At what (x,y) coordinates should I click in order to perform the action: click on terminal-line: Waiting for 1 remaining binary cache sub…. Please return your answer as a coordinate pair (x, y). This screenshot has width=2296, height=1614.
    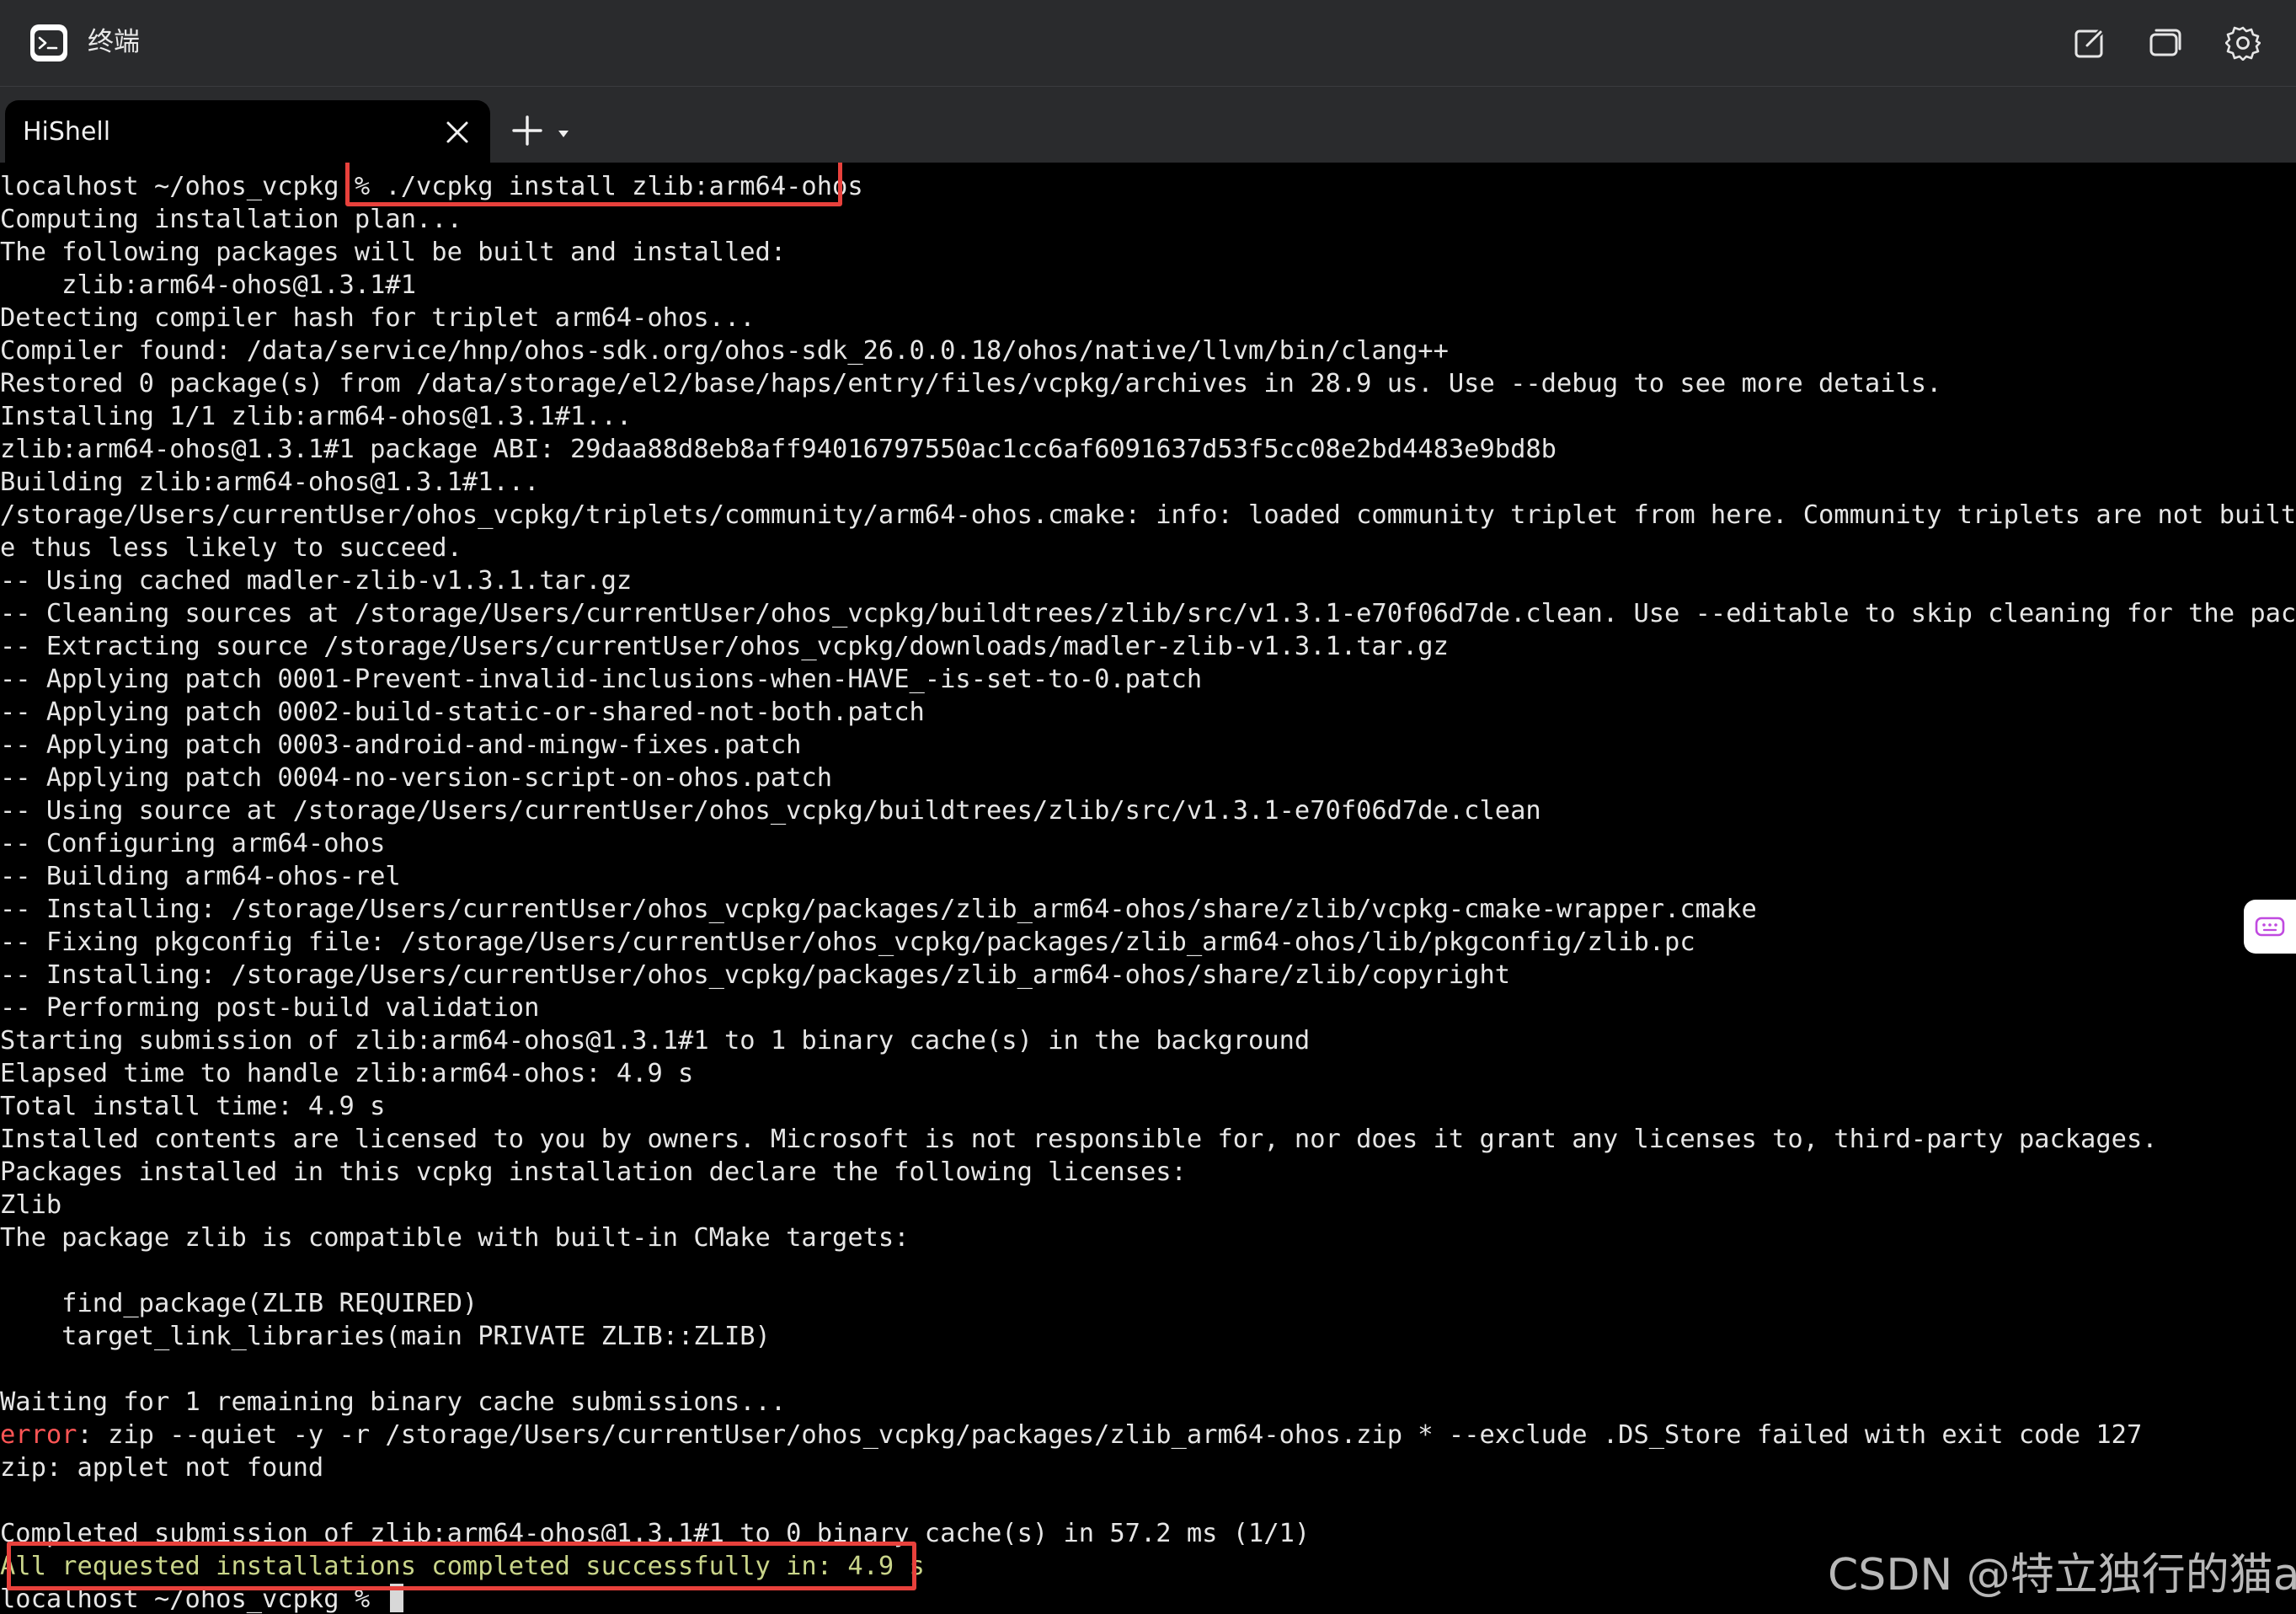
    Looking at the image, I should click on (393, 1402).